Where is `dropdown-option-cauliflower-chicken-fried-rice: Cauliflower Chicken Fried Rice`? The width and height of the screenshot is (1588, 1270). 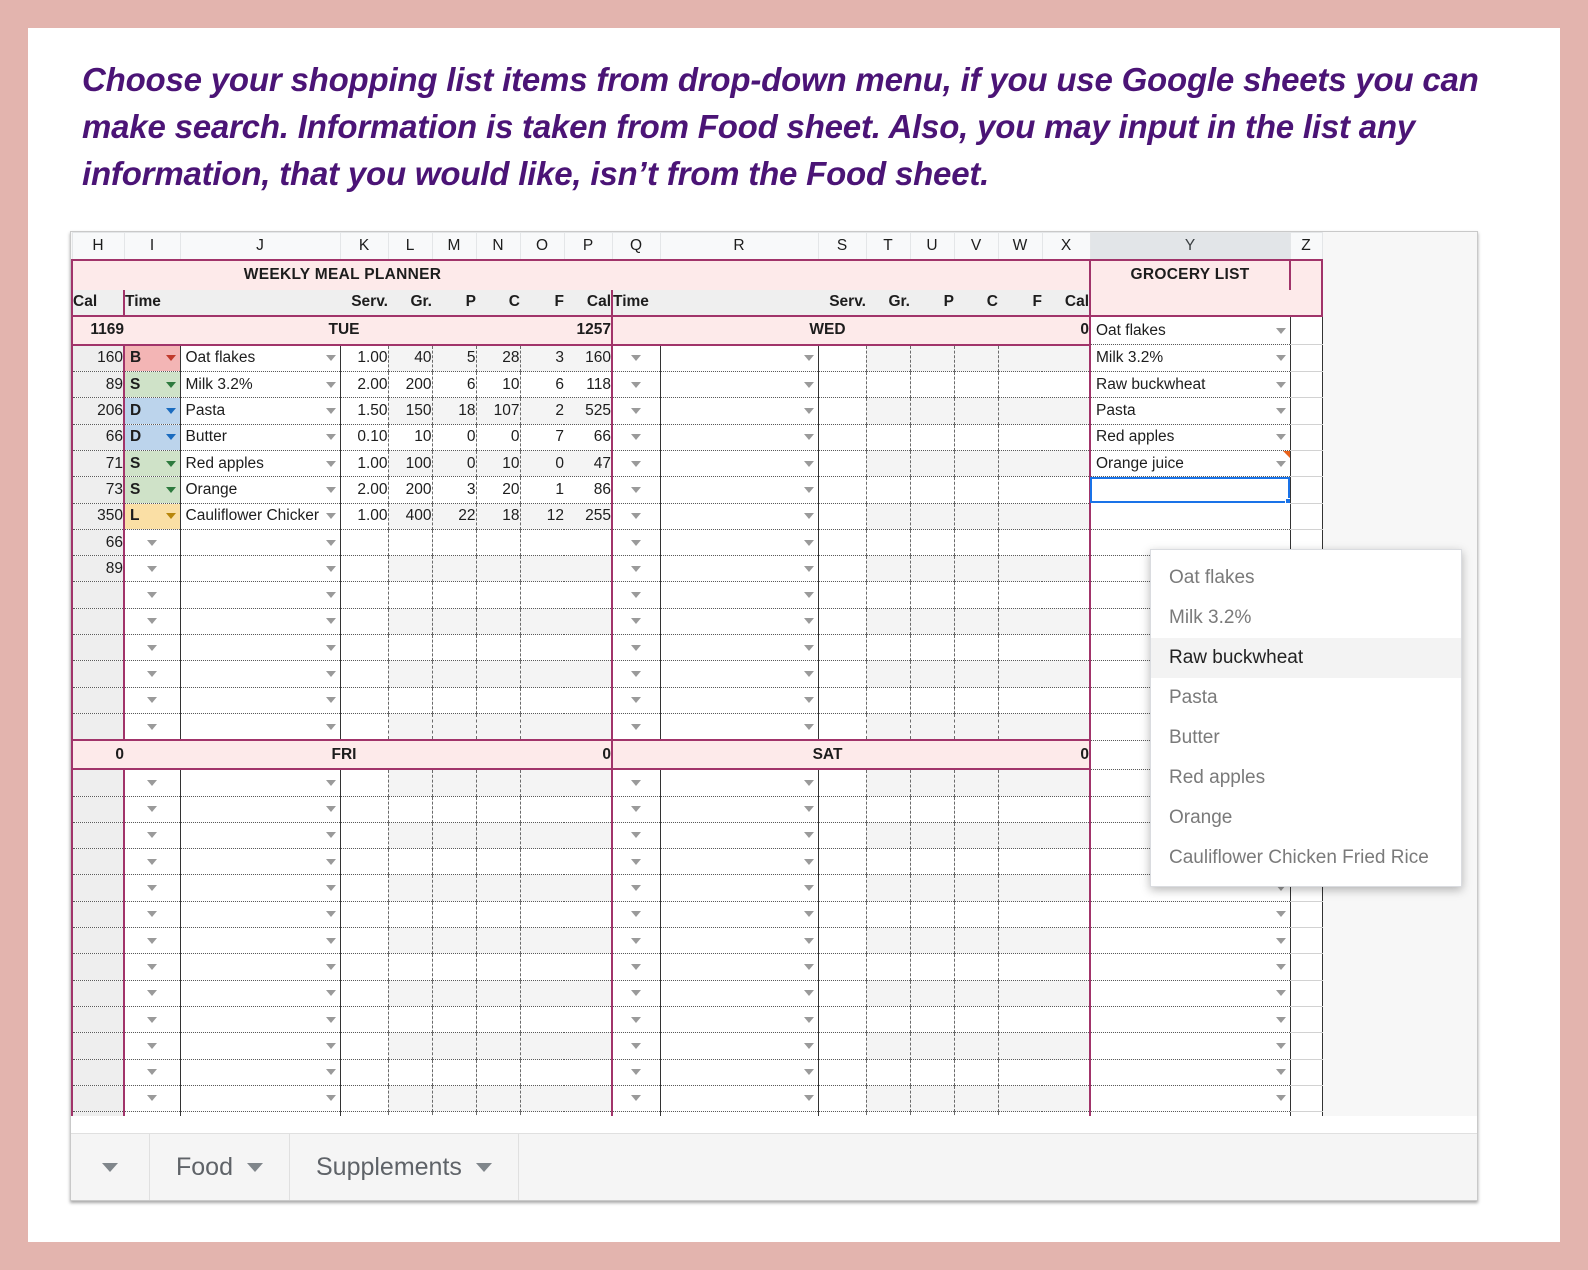 dropdown-option-cauliflower-chicken-fried-rice: Cauliflower Chicken Fried Rice is located at coordinates (1306, 858).